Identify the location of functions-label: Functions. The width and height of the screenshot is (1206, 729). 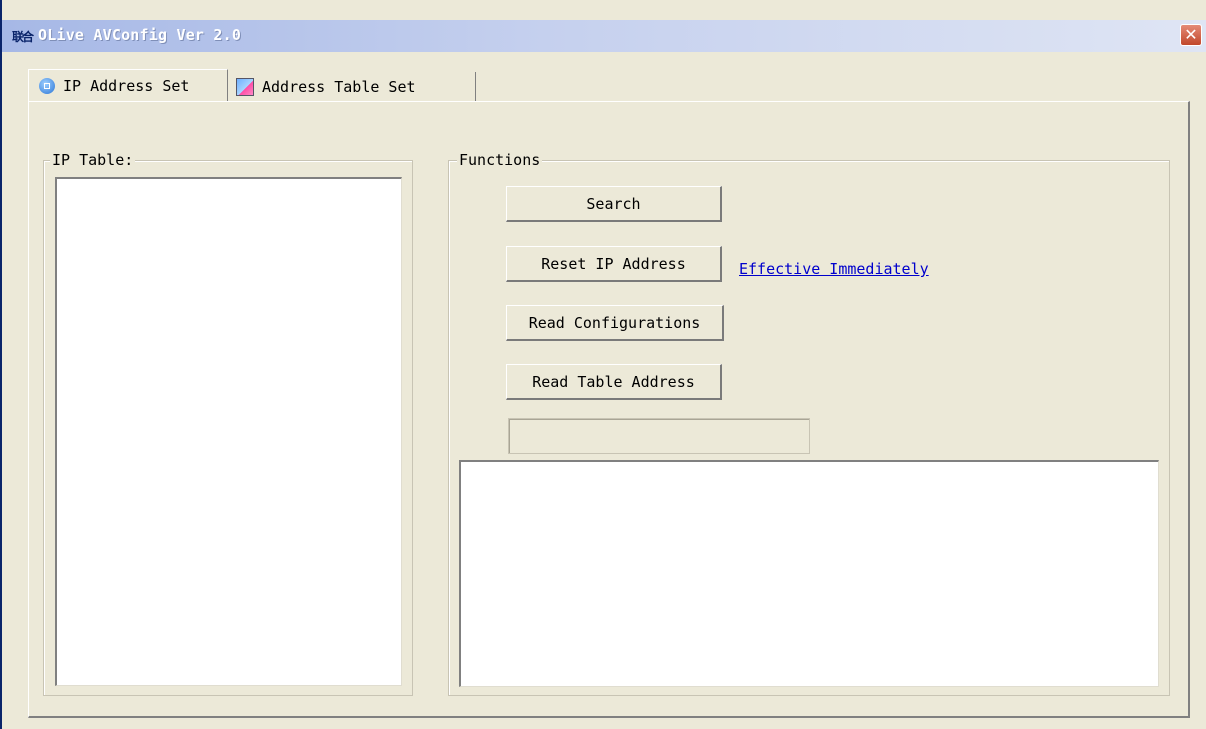
(500, 160).